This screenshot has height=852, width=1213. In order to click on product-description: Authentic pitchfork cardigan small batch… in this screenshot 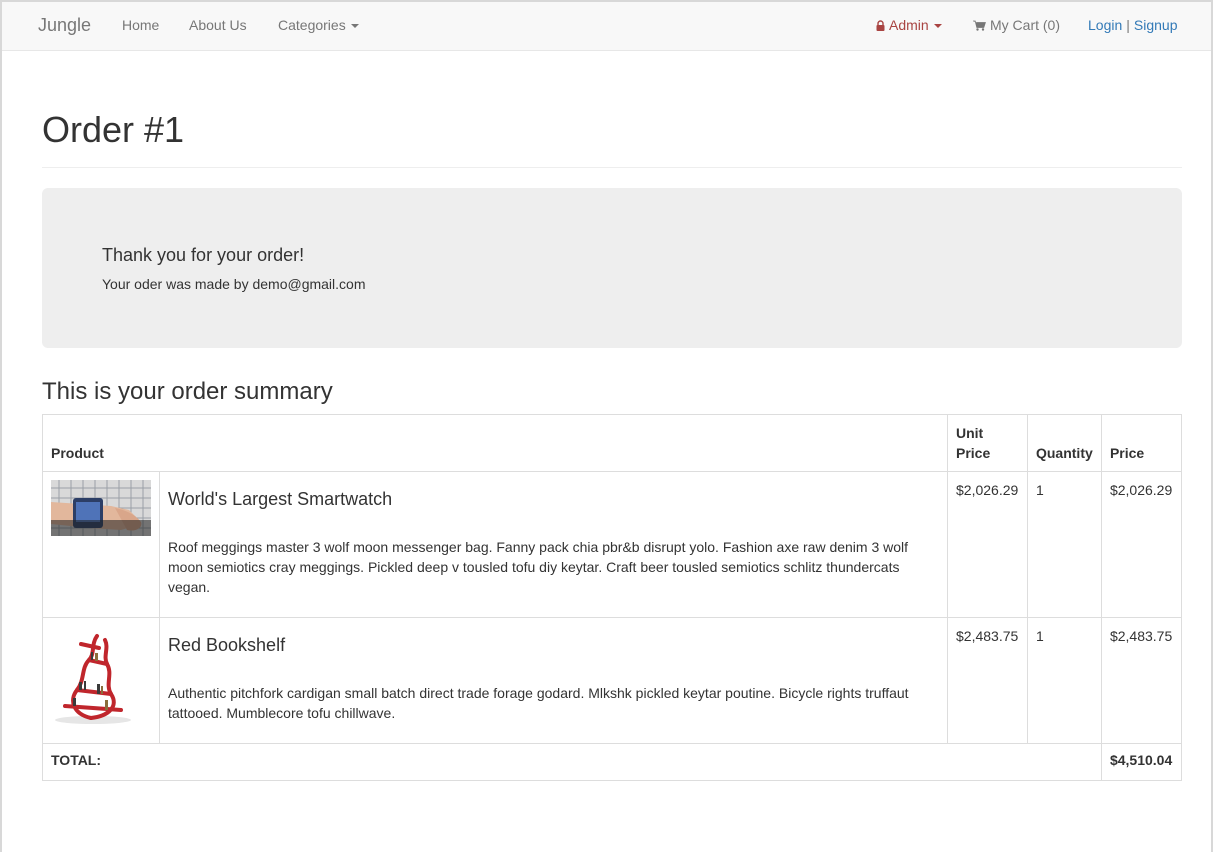, I will do `click(538, 703)`.